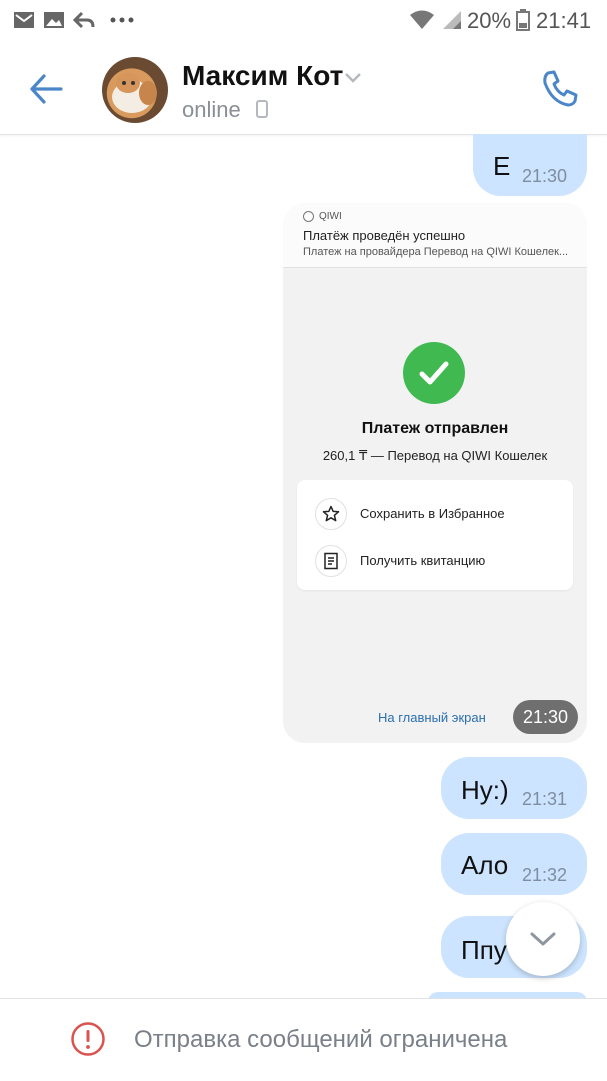 The width and height of the screenshot is (607, 1081). Describe the element at coordinates (384, 235) in the screenshot. I see `notification-title: Платёж проведён успешно` at that location.